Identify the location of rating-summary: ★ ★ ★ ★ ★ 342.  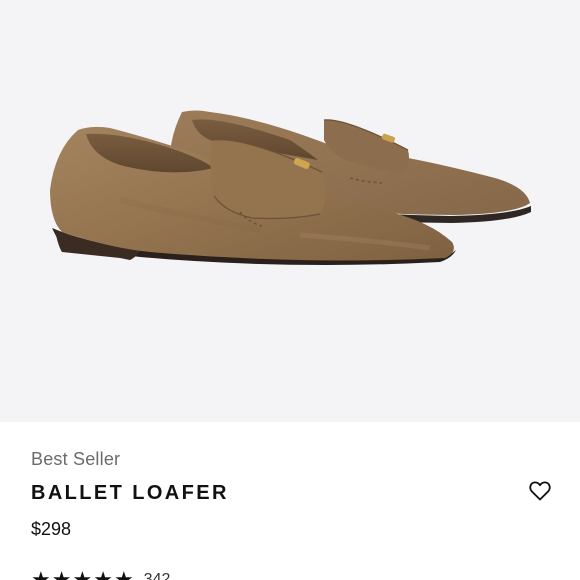
(100, 574).